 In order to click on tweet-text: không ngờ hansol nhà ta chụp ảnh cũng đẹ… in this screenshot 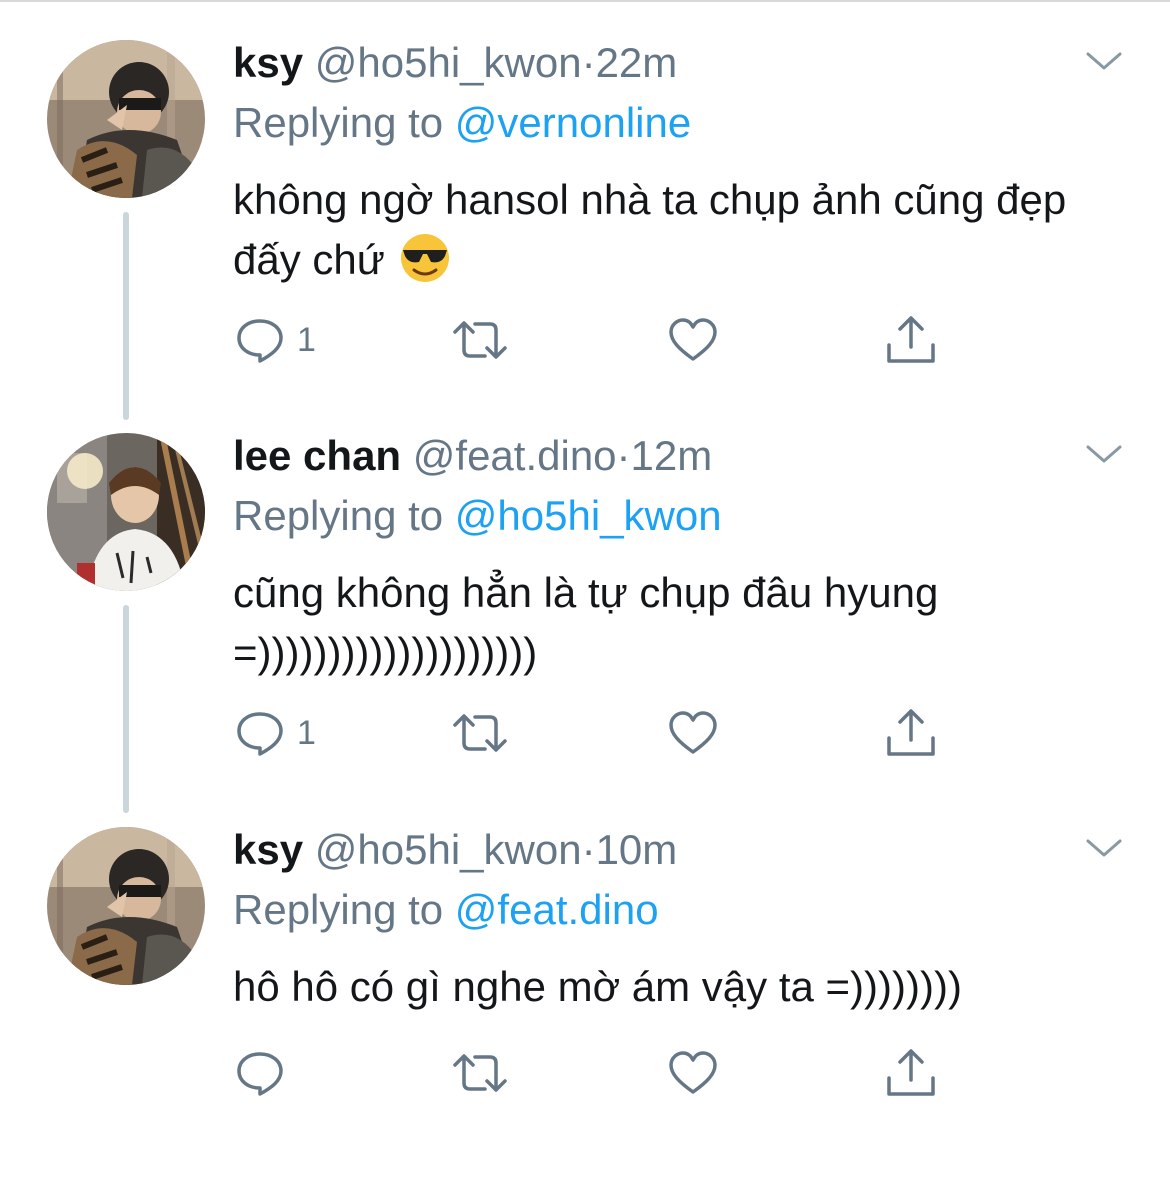, I will do `click(683, 230)`.